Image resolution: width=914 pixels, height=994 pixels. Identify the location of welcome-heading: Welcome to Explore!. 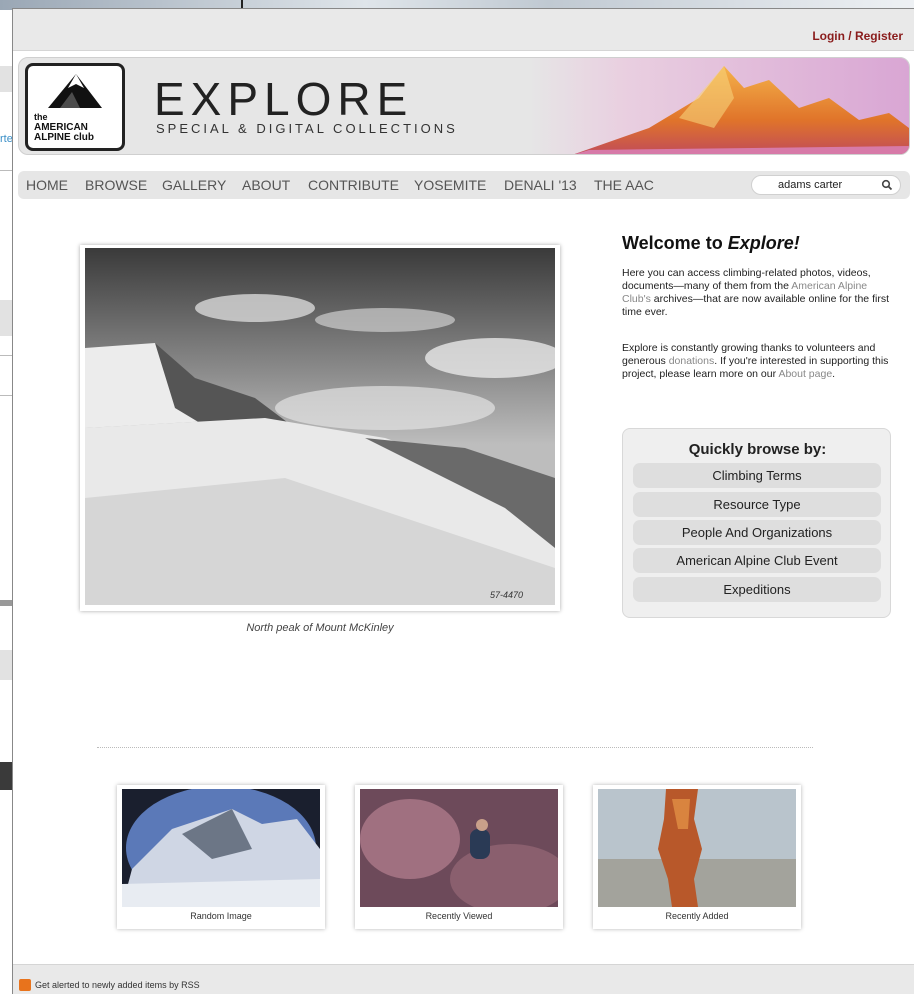
(711, 243).